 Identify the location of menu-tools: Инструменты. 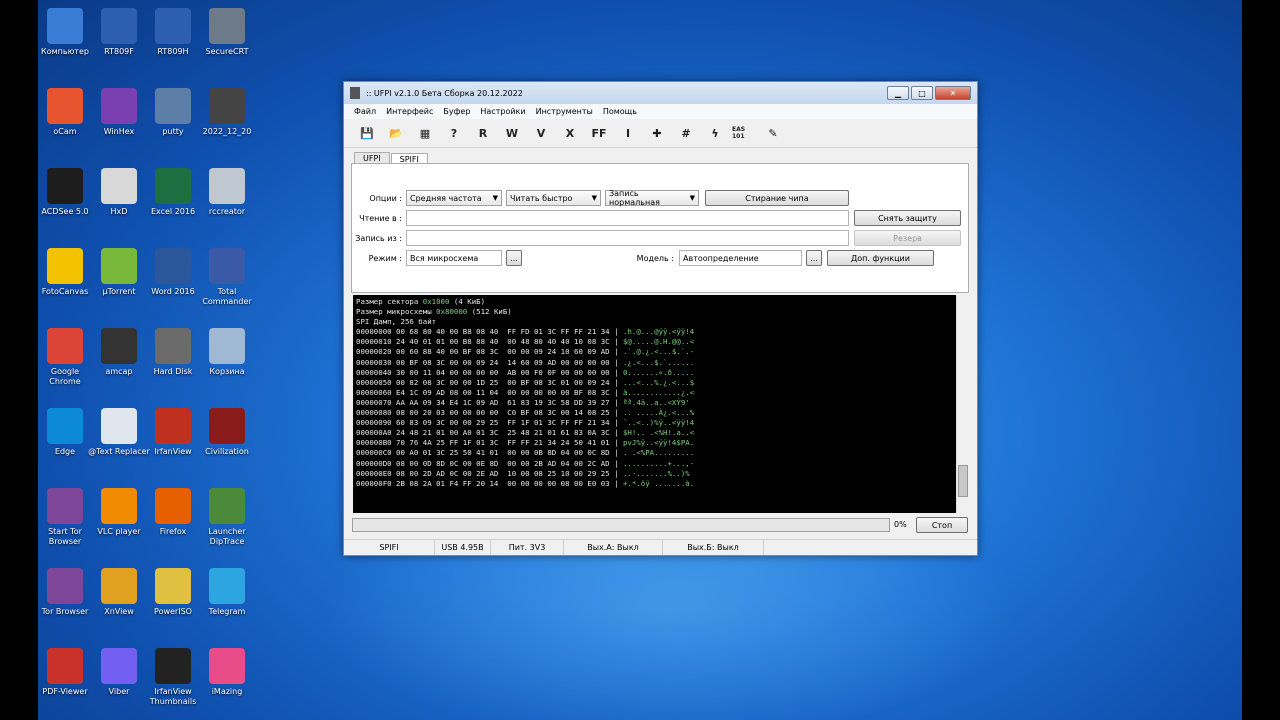
(564, 111).